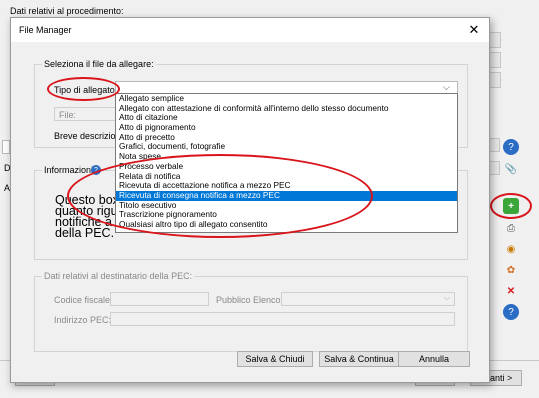 The height and width of the screenshot is (398, 539). I want to click on tax-code-label: Codice fiscale:, so click(83, 300).